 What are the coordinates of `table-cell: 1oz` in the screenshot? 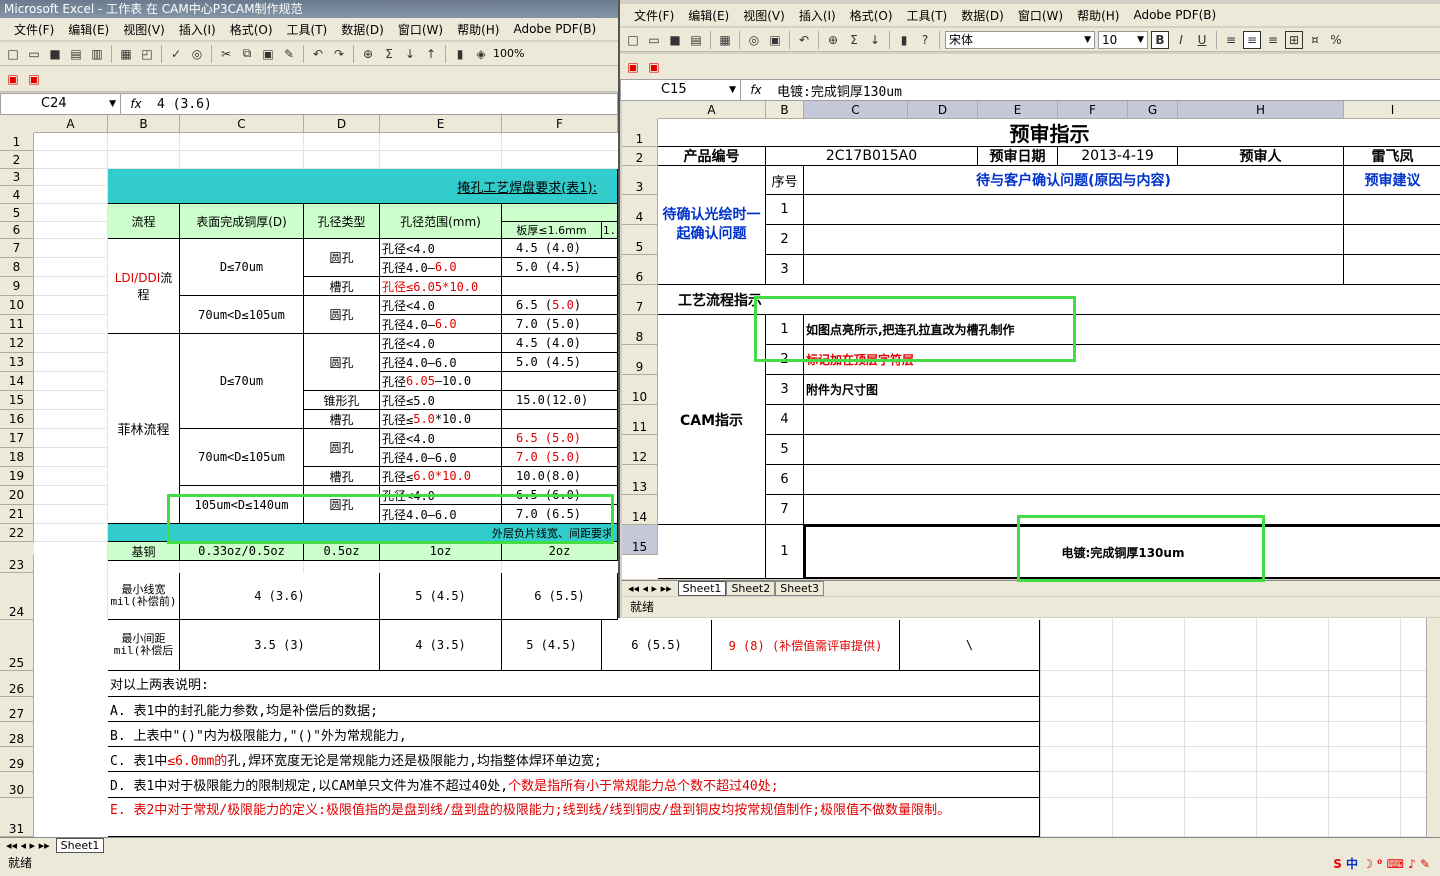 It's located at (441, 551).